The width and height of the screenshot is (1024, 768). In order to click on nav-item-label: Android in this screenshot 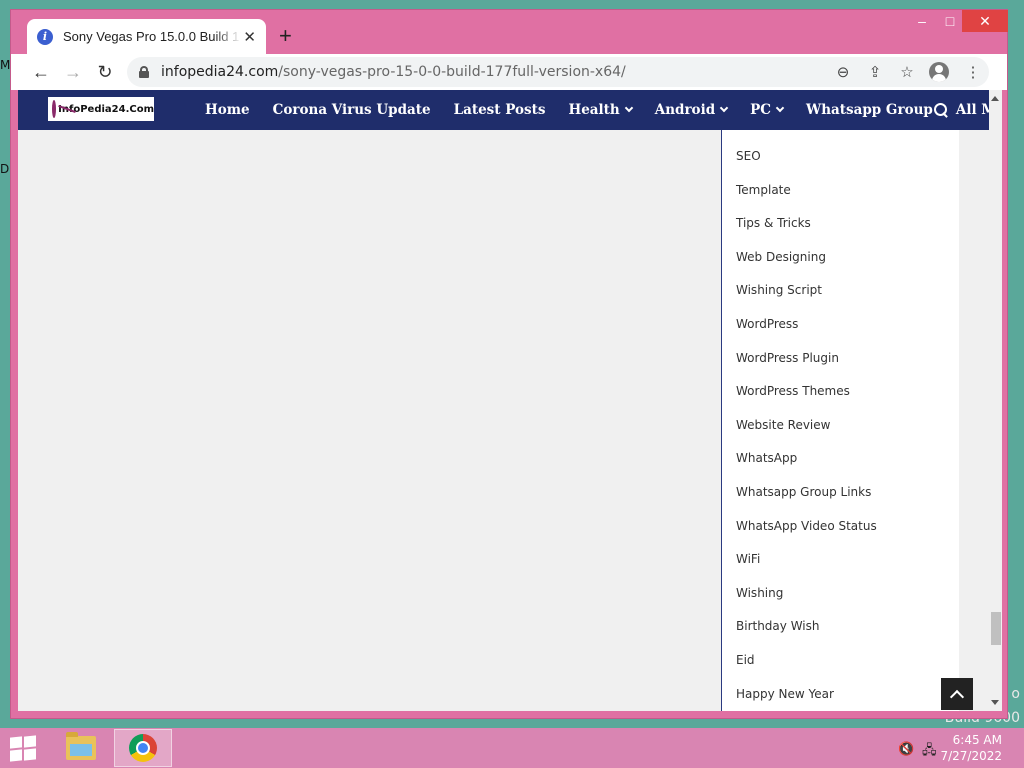, I will do `click(685, 110)`.